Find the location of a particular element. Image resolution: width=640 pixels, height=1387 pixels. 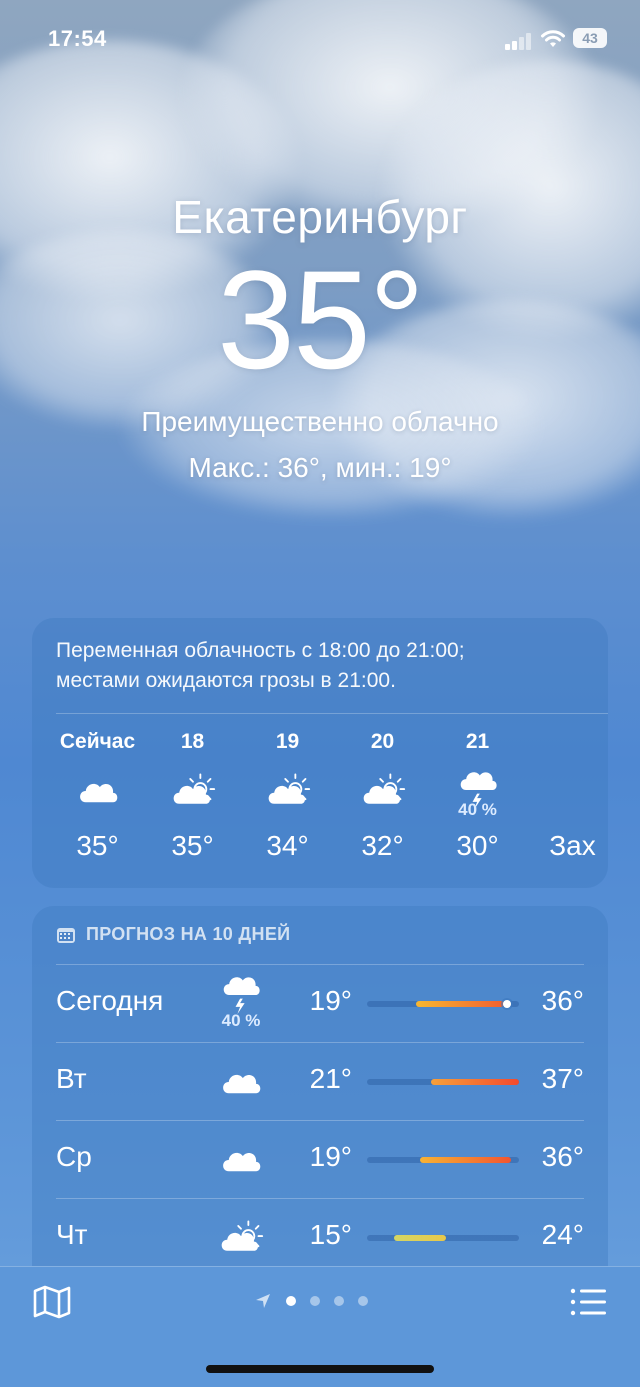

current-temp-marker is located at coordinates (506, 1004).